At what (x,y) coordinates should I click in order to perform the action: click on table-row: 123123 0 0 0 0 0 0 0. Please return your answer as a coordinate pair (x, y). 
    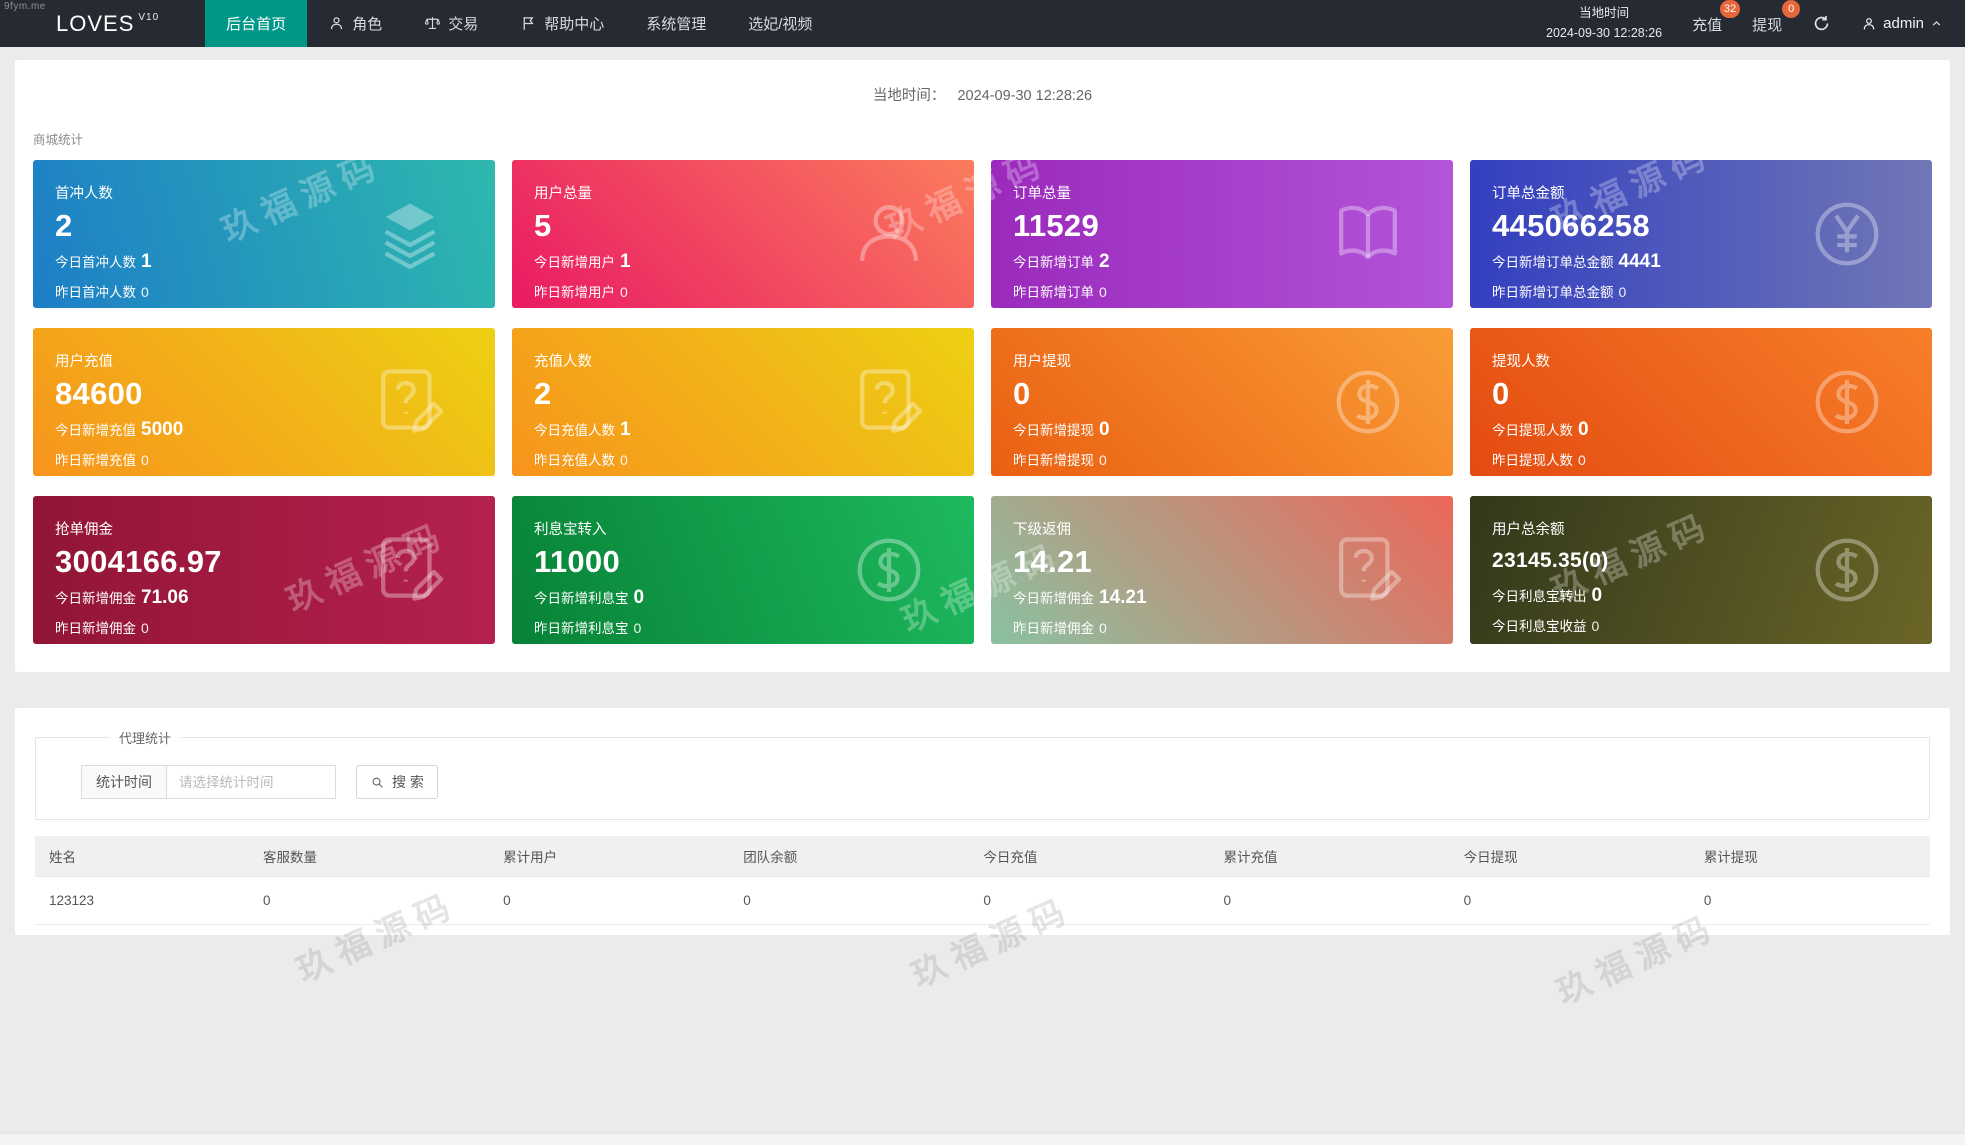
    Looking at the image, I should click on (982, 900).